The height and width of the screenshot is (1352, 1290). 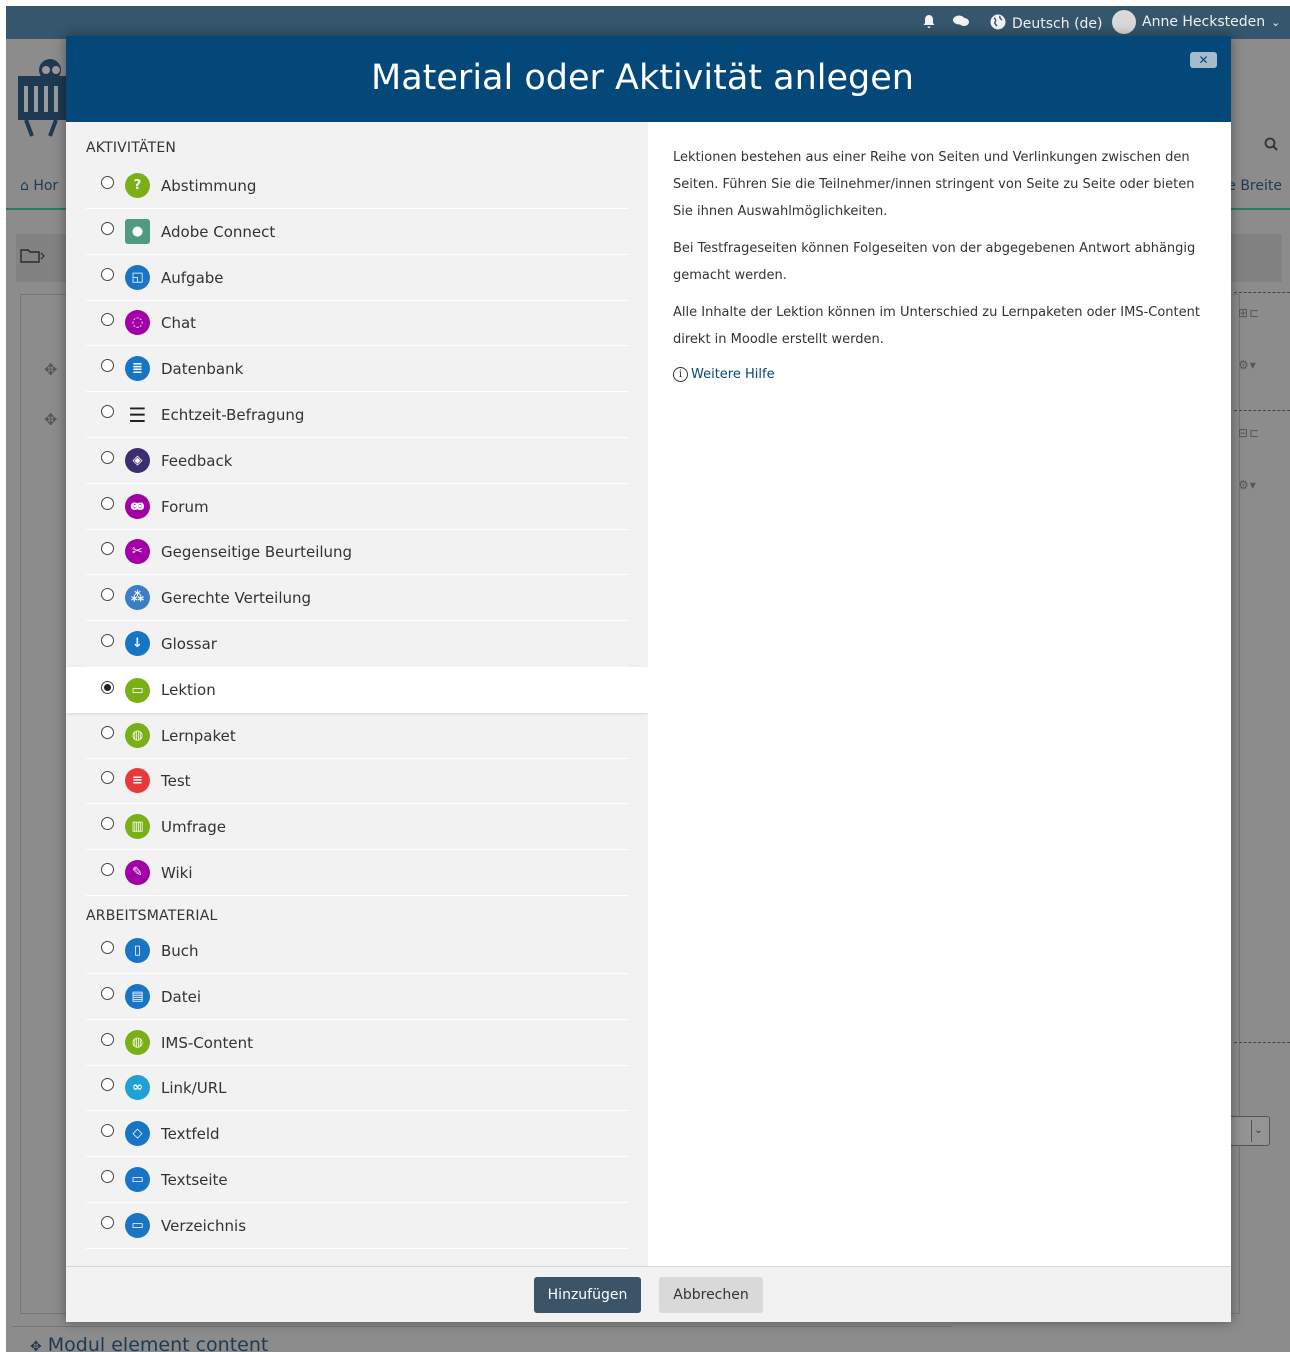 What do you see at coordinates (357, 186) in the screenshot?
I see `option-question: ? Abstimmung` at bounding box center [357, 186].